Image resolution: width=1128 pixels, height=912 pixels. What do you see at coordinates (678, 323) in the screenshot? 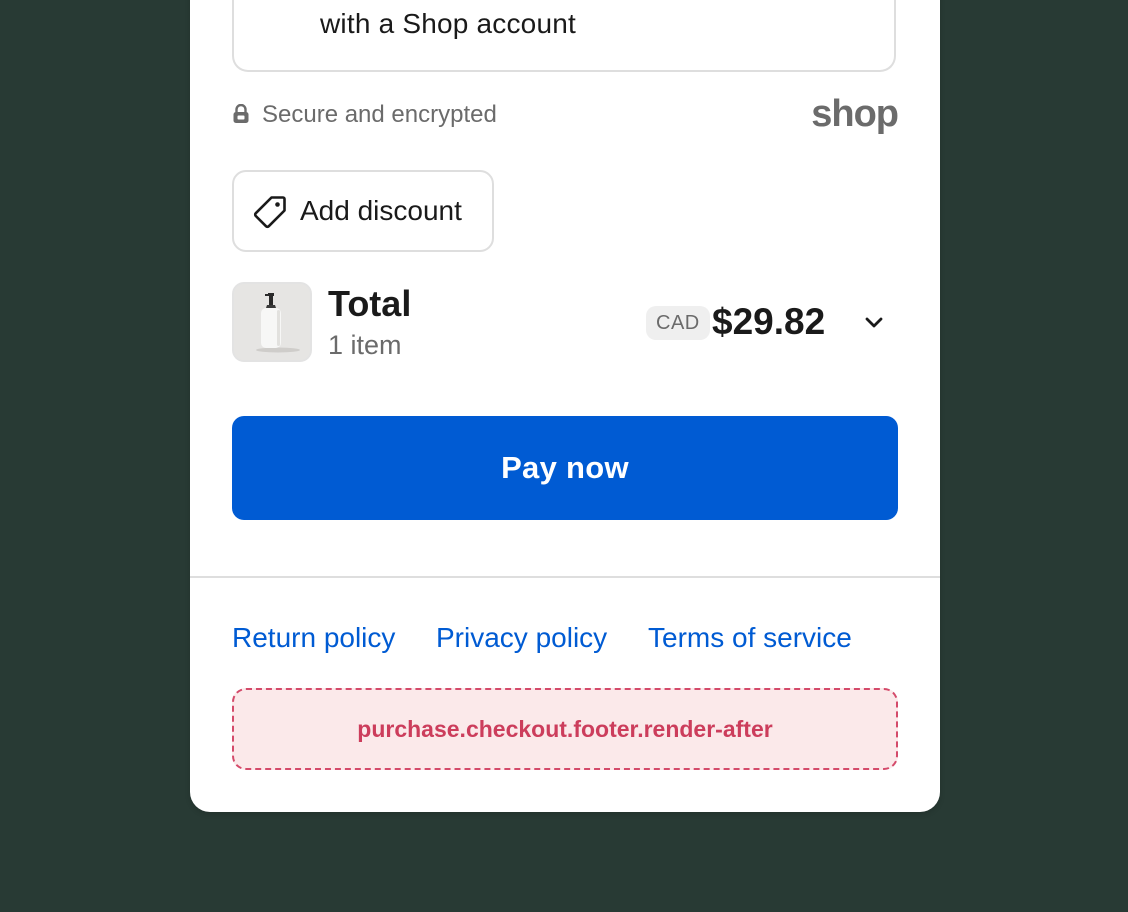
I see `currency-badge: CAD` at bounding box center [678, 323].